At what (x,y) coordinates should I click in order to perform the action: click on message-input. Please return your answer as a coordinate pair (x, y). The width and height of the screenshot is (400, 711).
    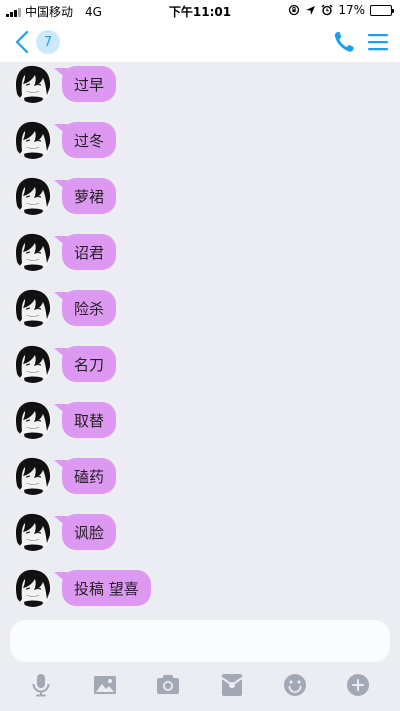
    Looking at the image, I should click on (200, 641).